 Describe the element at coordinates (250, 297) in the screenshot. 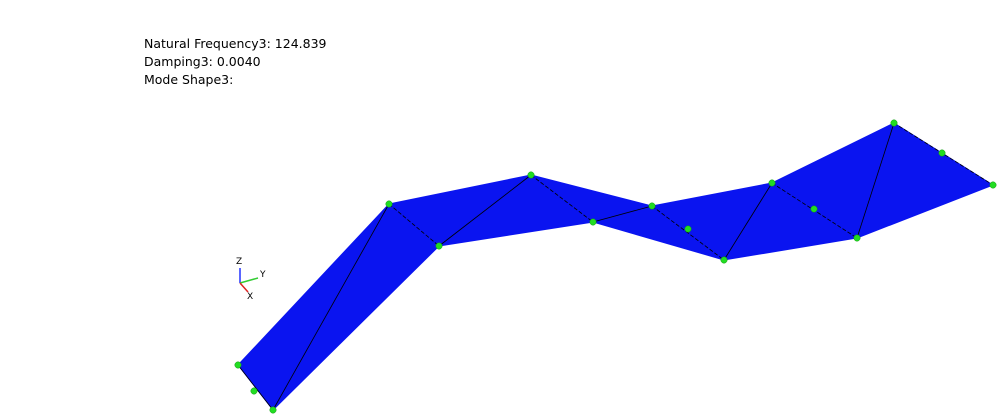

I see `x-axis-label: X` at that location.